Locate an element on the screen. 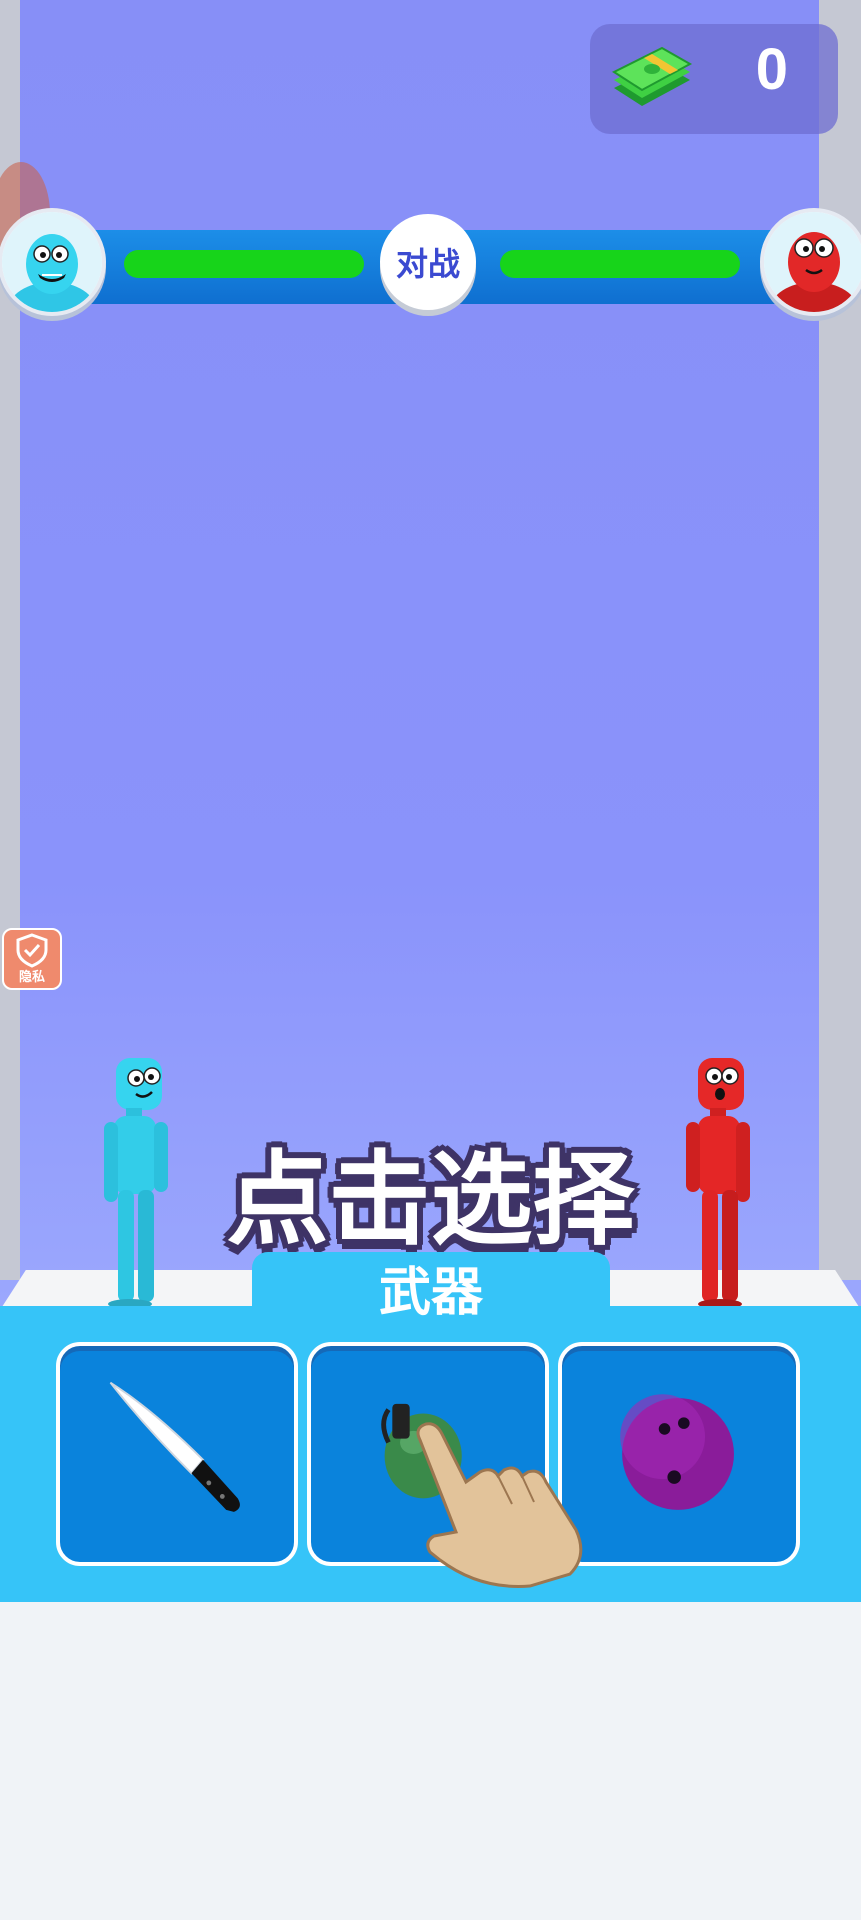  red-character-face-icon is located at coordinates (812, 262).